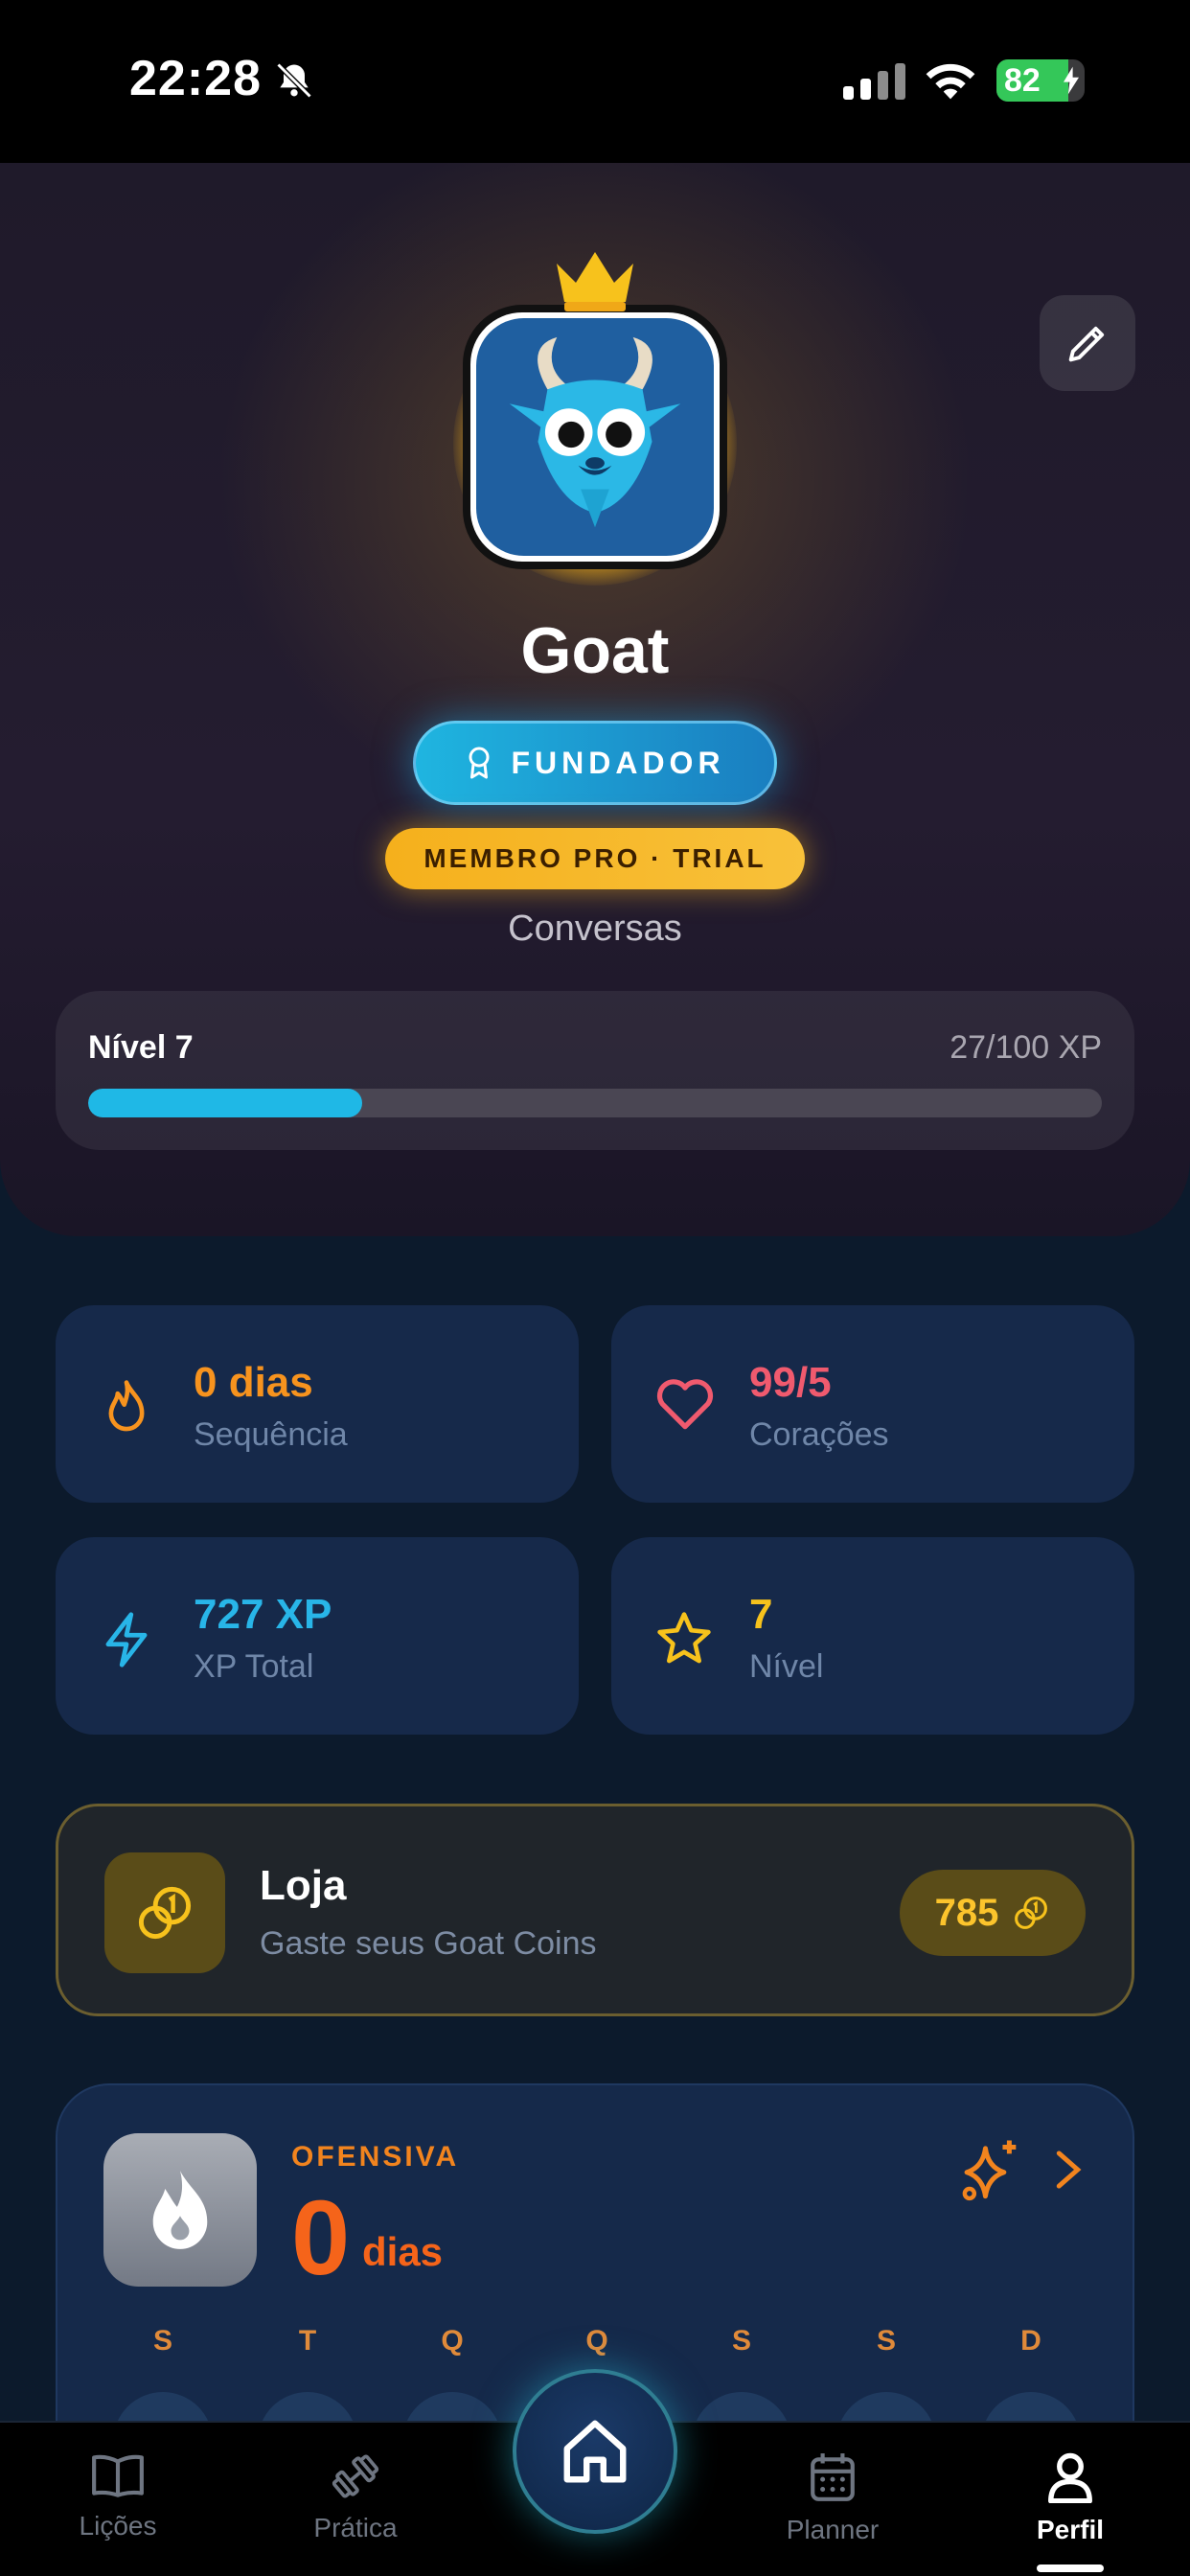 Image resolution: width=1190 pixels, height=2576 pixels. I want to click on status-time: 22:28, so click(195, 78).